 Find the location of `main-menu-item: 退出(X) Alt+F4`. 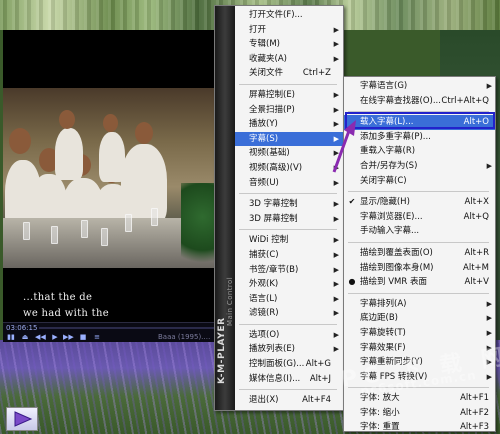

main-menu-item: 退出(X) Alt+F4 is located at coordinates (289, 400).